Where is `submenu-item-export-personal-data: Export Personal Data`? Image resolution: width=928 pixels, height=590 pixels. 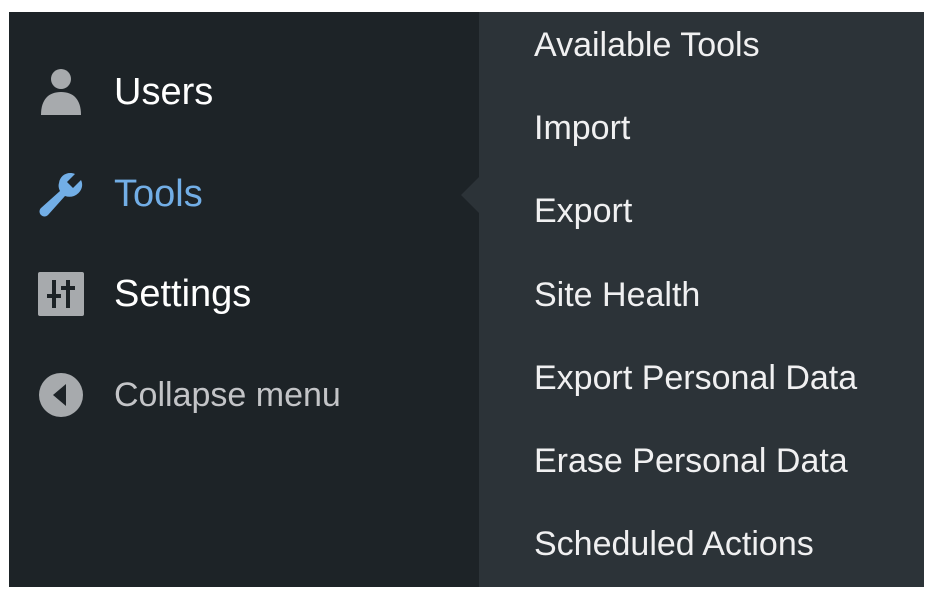
submenu-item-export-personal-data: Export Personal Data is located at coordinates (724, 378).